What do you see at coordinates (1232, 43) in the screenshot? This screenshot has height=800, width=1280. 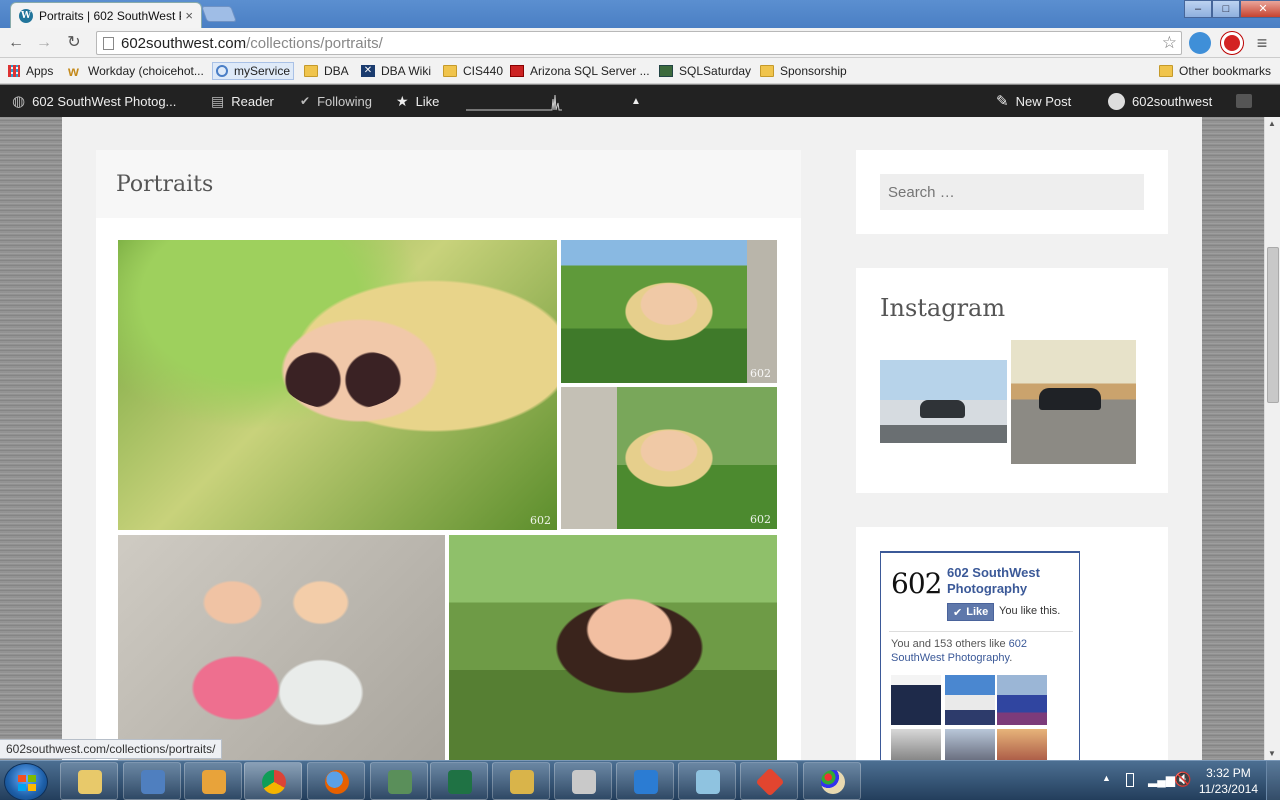 I see `adblock-icon` at bounding box center [1232, 43].